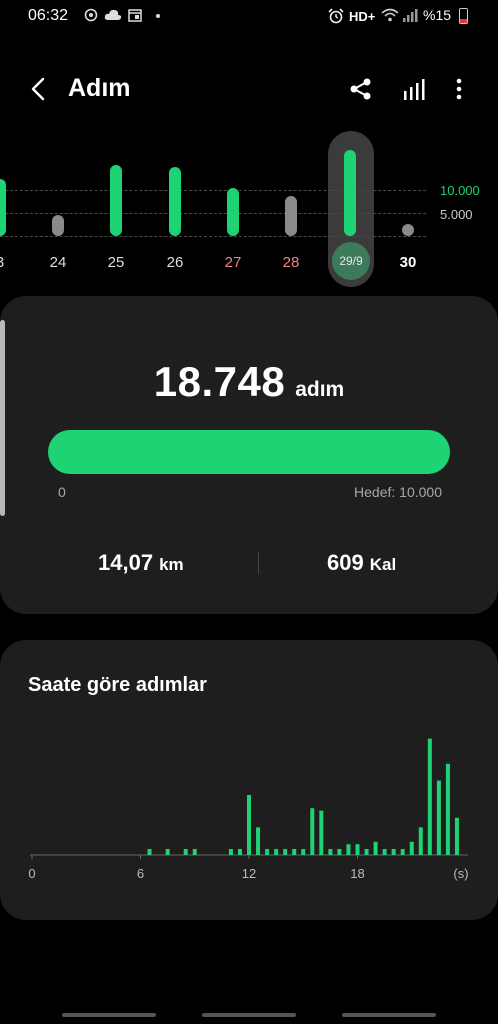 The height and width of the screenshot is (1024, 498). I want to click on calories-stat: 609 Kal, so click(361, 563).